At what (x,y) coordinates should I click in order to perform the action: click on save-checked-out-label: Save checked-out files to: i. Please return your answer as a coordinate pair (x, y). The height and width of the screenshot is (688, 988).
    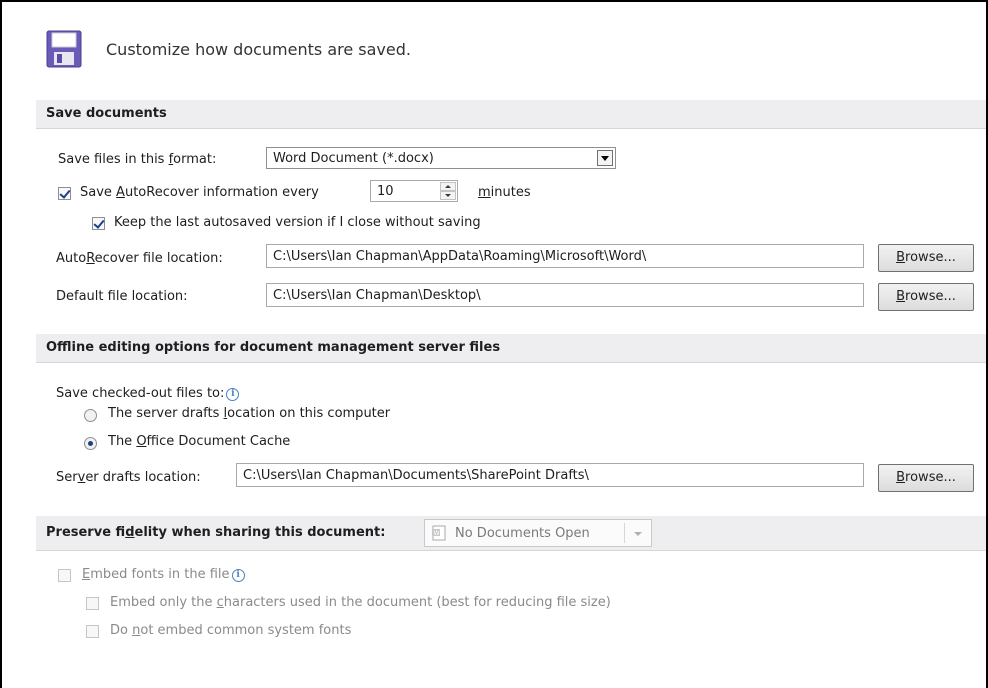
    Looking at the image, I should click on (148, 393).